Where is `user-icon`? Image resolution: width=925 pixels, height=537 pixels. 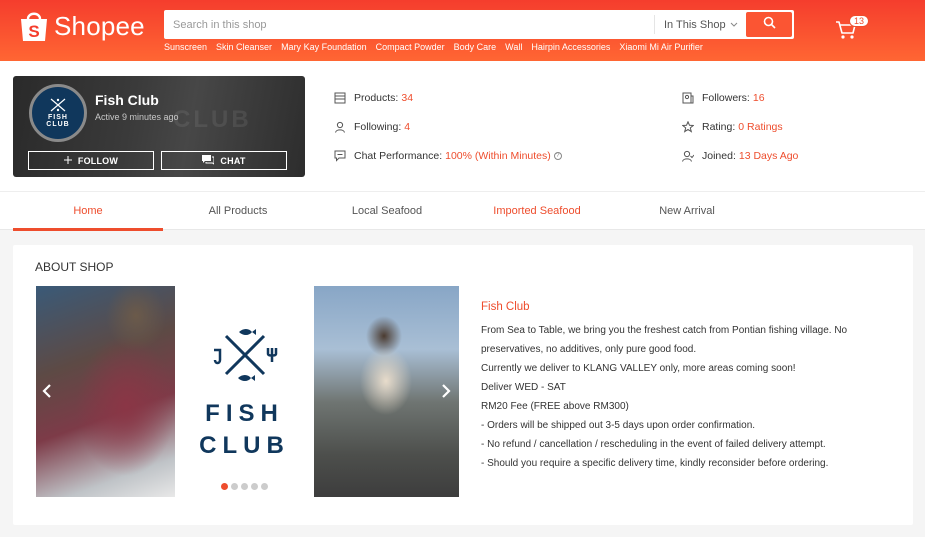
user-icon is located at coordinates (340, 127).